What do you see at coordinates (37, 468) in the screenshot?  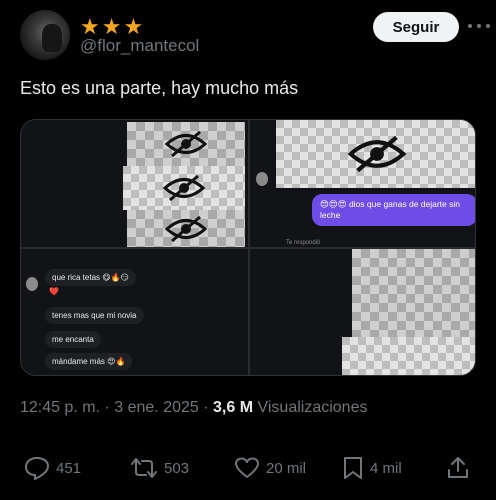 I see `reply-icon` at bounding box center [37, 468].